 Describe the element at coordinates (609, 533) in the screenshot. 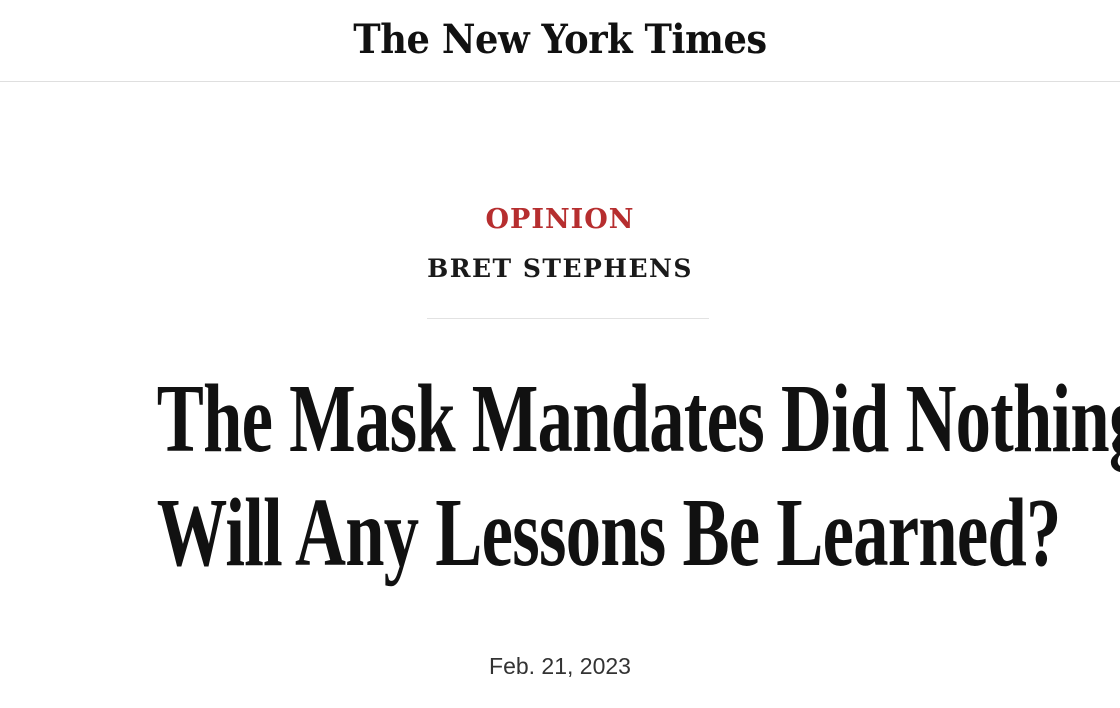

I see `headline-line-2: Will Any Lessons Be Learned?` at that location.